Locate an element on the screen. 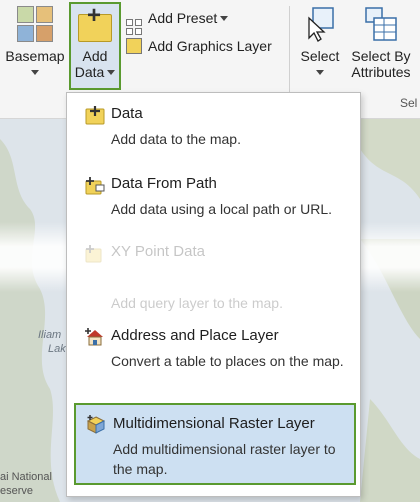 The width and height of the screenshot is (420, 502). select-by-attributes-label-line1: Select By is located at coordinates (381, 56).